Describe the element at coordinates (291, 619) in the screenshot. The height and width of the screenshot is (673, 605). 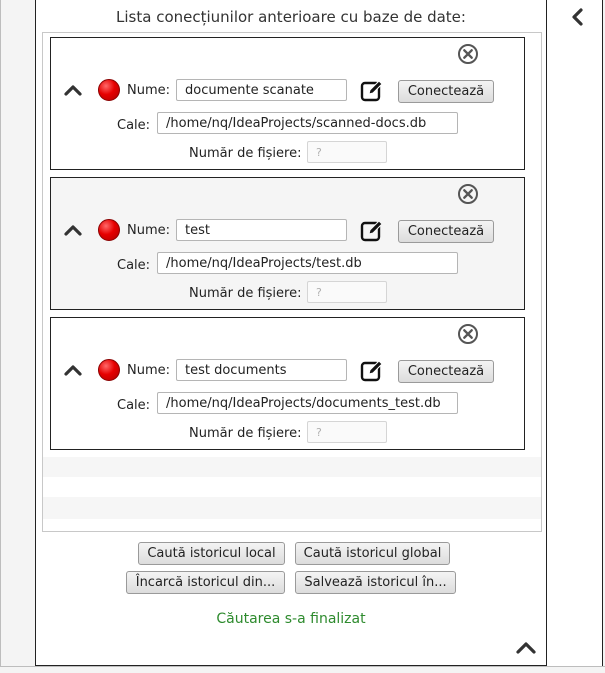
I see `status-message: Căutarea s-a finalizat` at that location.